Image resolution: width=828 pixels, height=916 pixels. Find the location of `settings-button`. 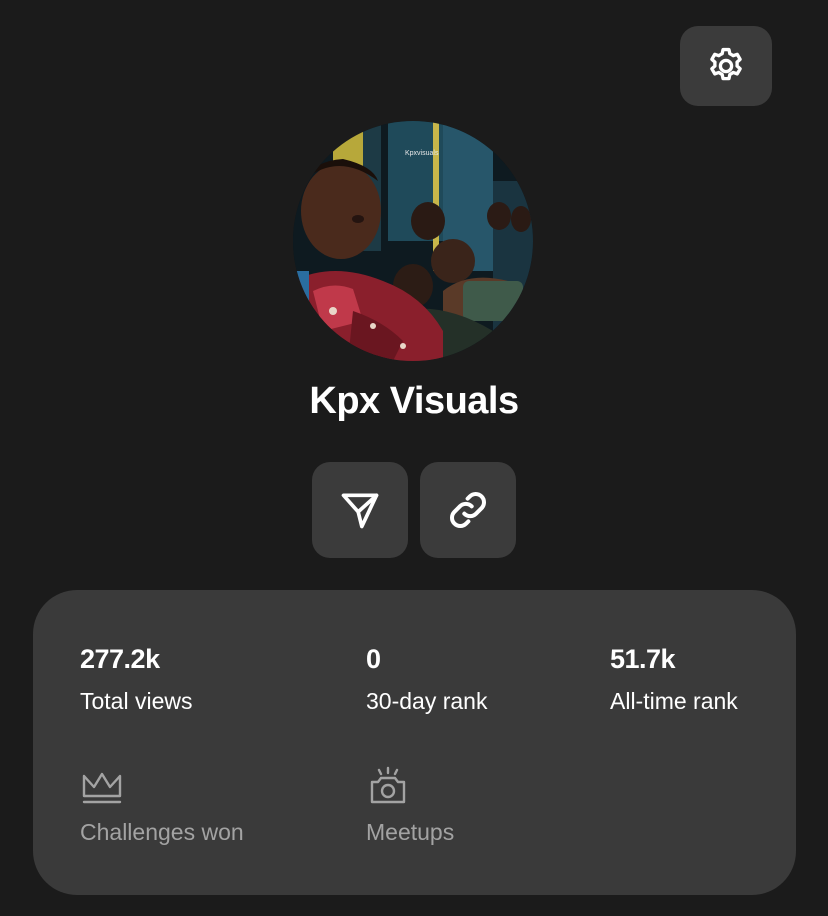

settings-button is located at coordinates (726, 66).